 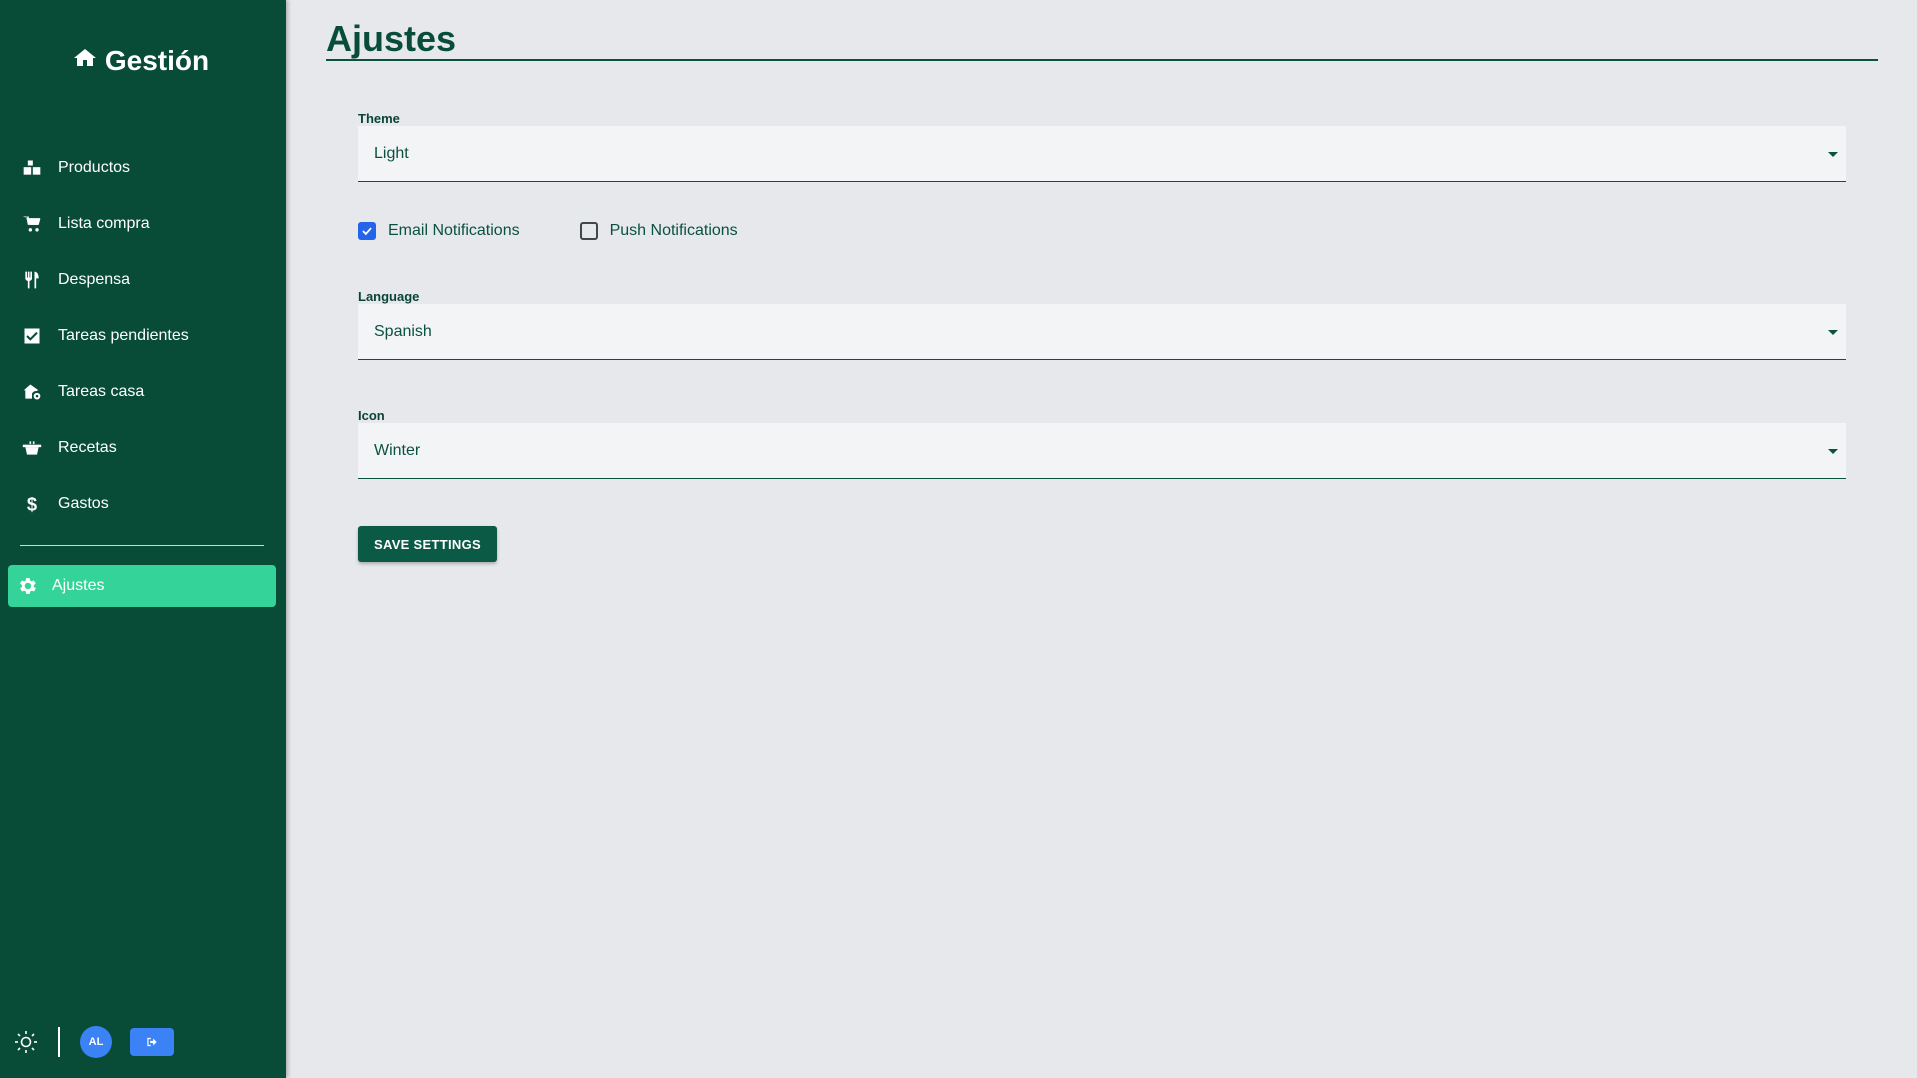 What do you see at coordinates (85, 61) in the screenshot?
I see `home-icon` at bounding box center [85, 61].